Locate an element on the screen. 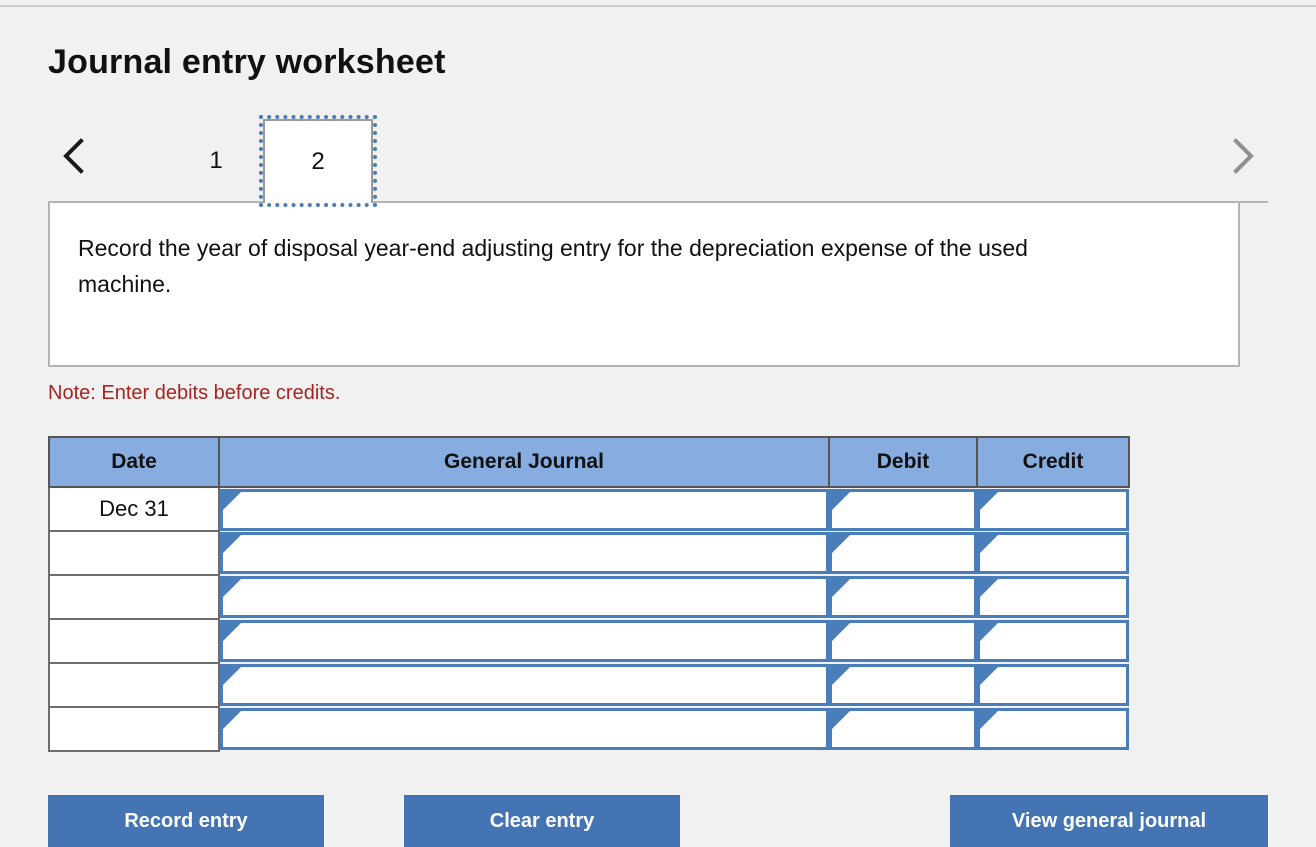 Image resolution: width=1316 pixels, height=847 pixels. pagination-tabstrip: 1 2 is located at coordinates (658, 159).